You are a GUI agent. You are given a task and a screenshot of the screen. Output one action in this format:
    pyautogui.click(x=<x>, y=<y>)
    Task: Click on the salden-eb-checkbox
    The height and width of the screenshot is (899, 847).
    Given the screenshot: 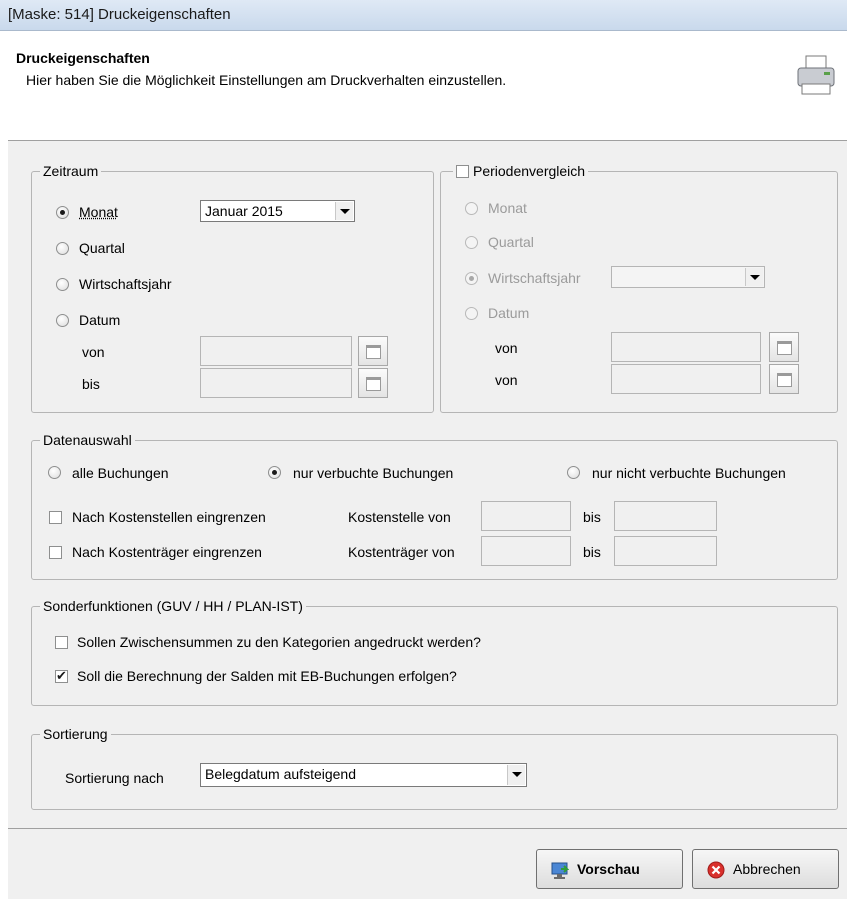 What is the action you would take?
    pyautogui.click(x=61, y=676)
    